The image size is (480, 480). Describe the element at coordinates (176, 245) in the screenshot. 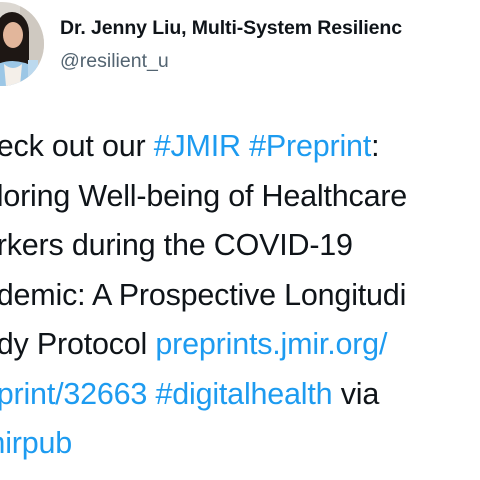

I see `tweet-line: orkers during the COVID-19` at that location.